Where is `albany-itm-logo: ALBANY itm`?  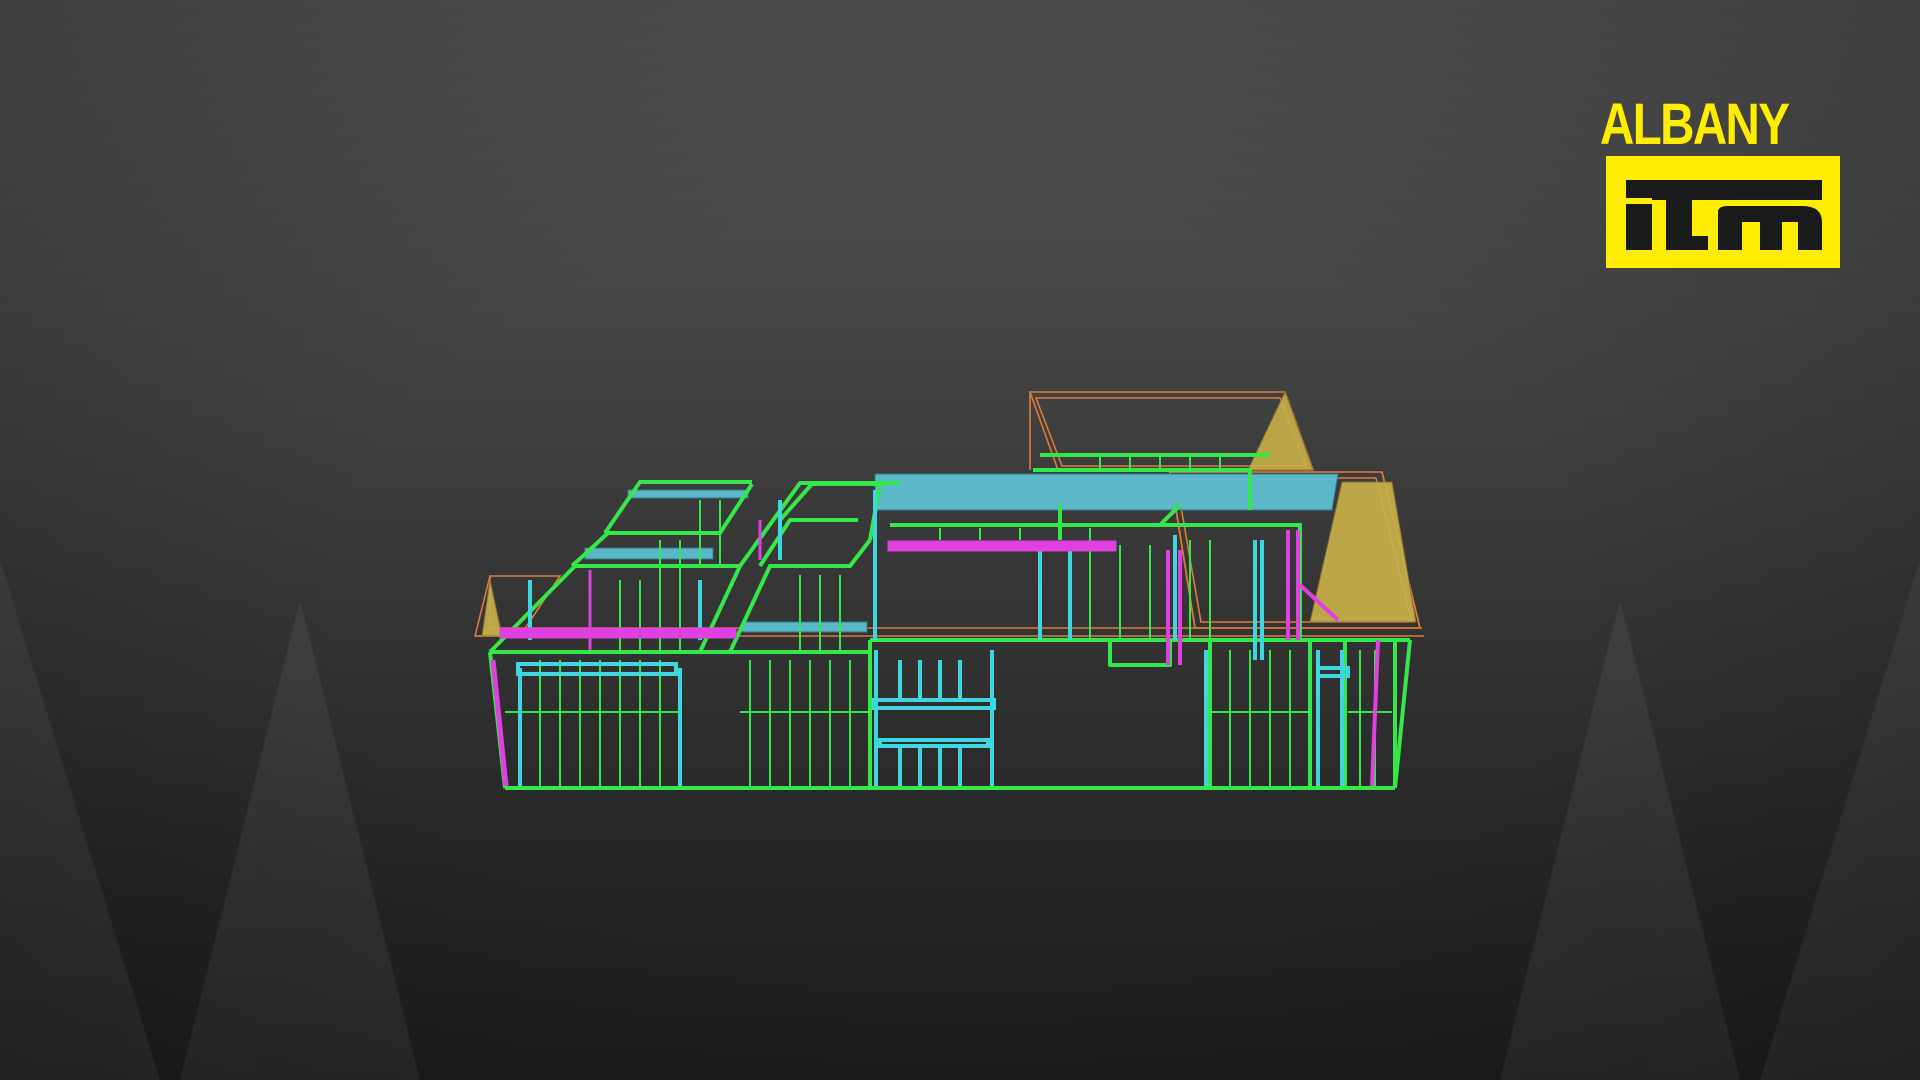
albany-itm-logo: ALBANY itm is located at coordinates (1723, 184).